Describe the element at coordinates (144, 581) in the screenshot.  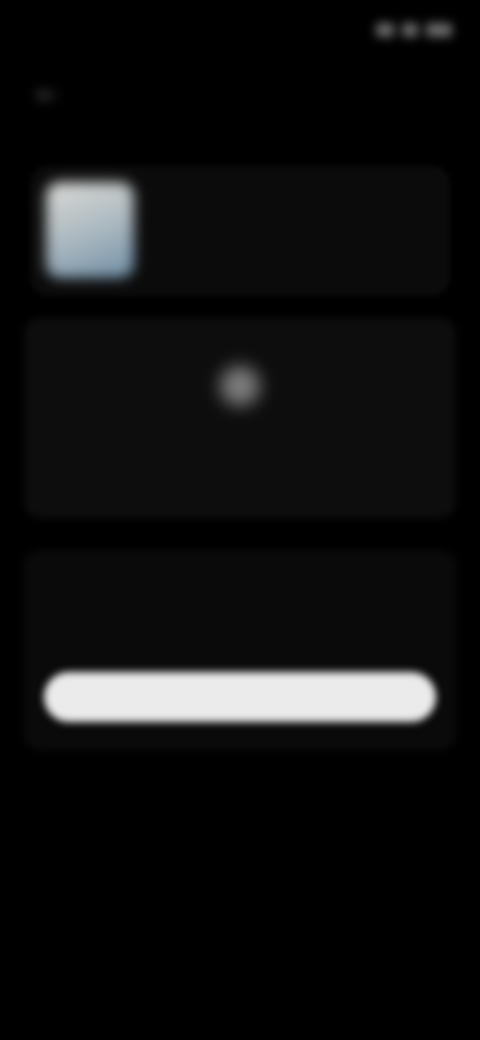
I see `section-heading` at that location.